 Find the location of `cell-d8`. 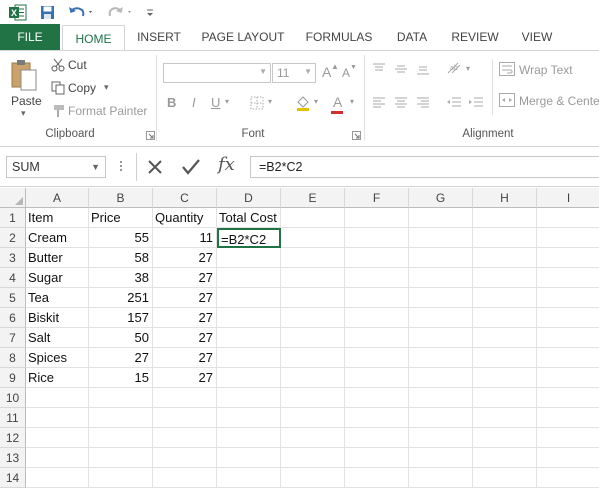

cell-d8 is located at coordinates (249, 358).